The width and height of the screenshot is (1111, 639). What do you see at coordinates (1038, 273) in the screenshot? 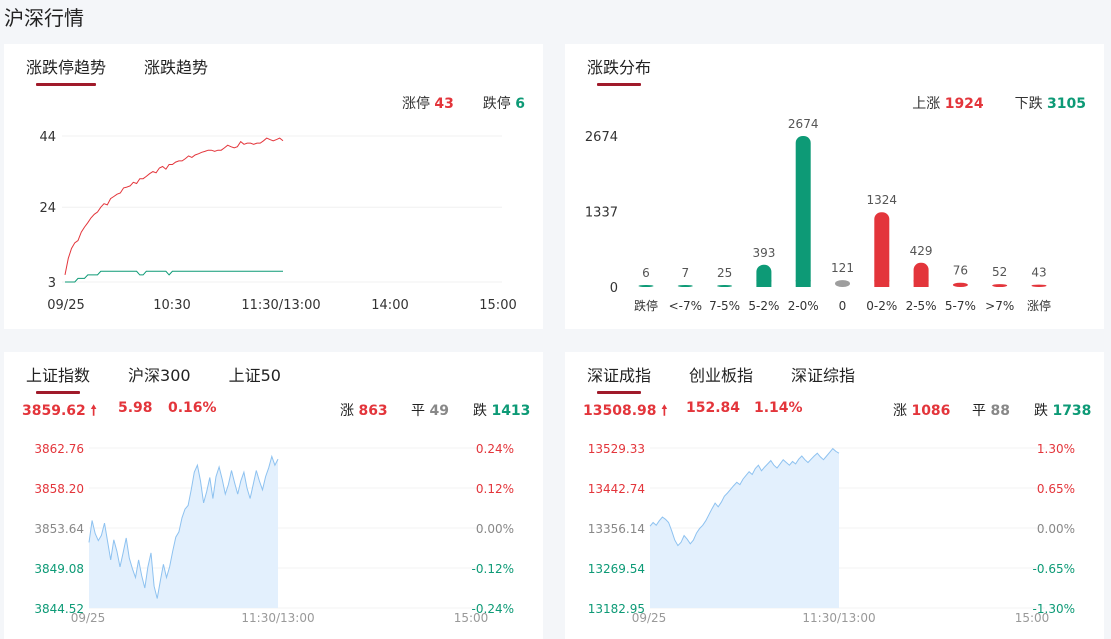
I see `bar-value-label: 43` at bounding box center [1038, 273].